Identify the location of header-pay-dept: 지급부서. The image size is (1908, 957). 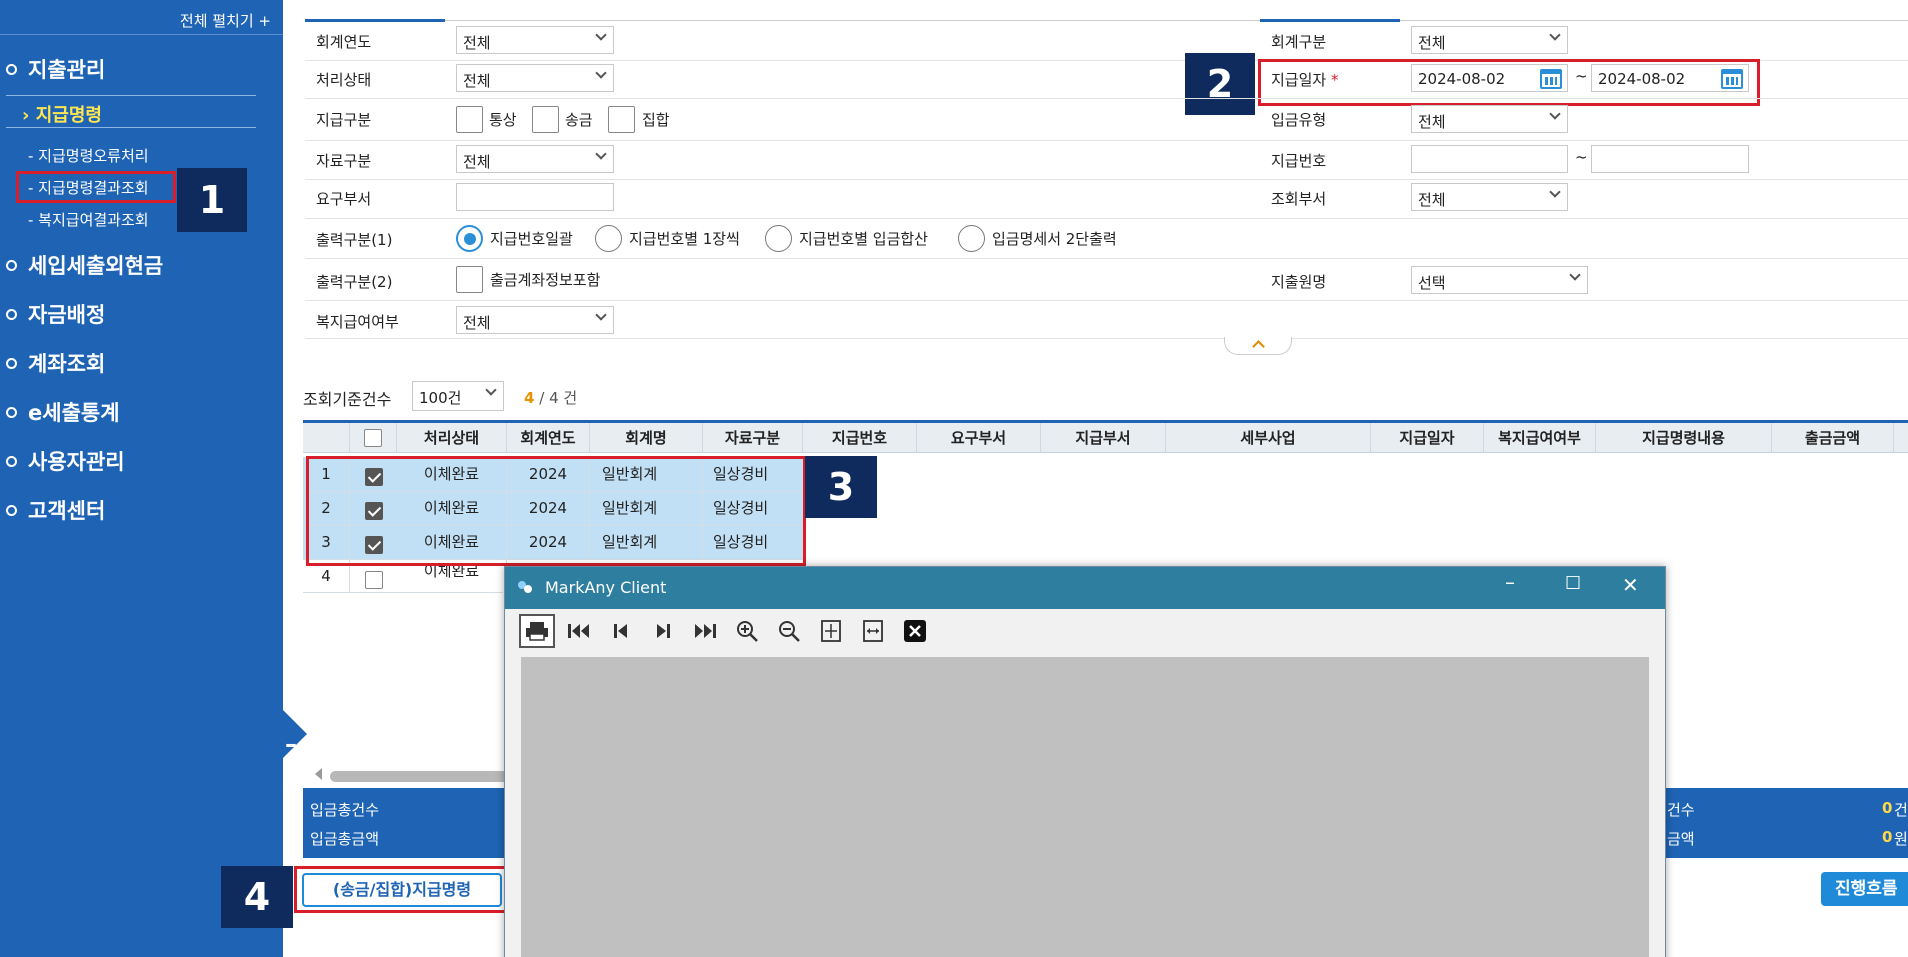
(1103, 438).